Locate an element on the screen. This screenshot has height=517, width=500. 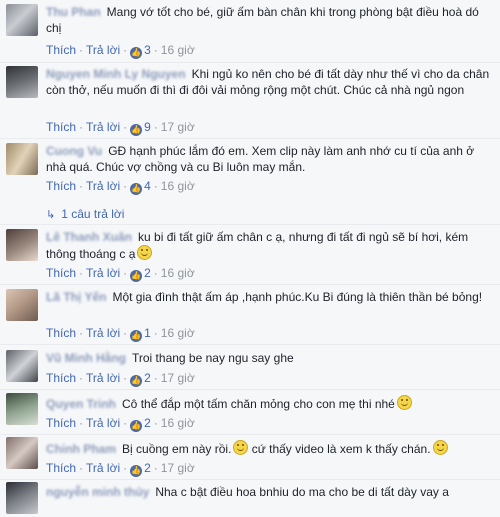
like-count: 4 is located at coordinates (147, 186).